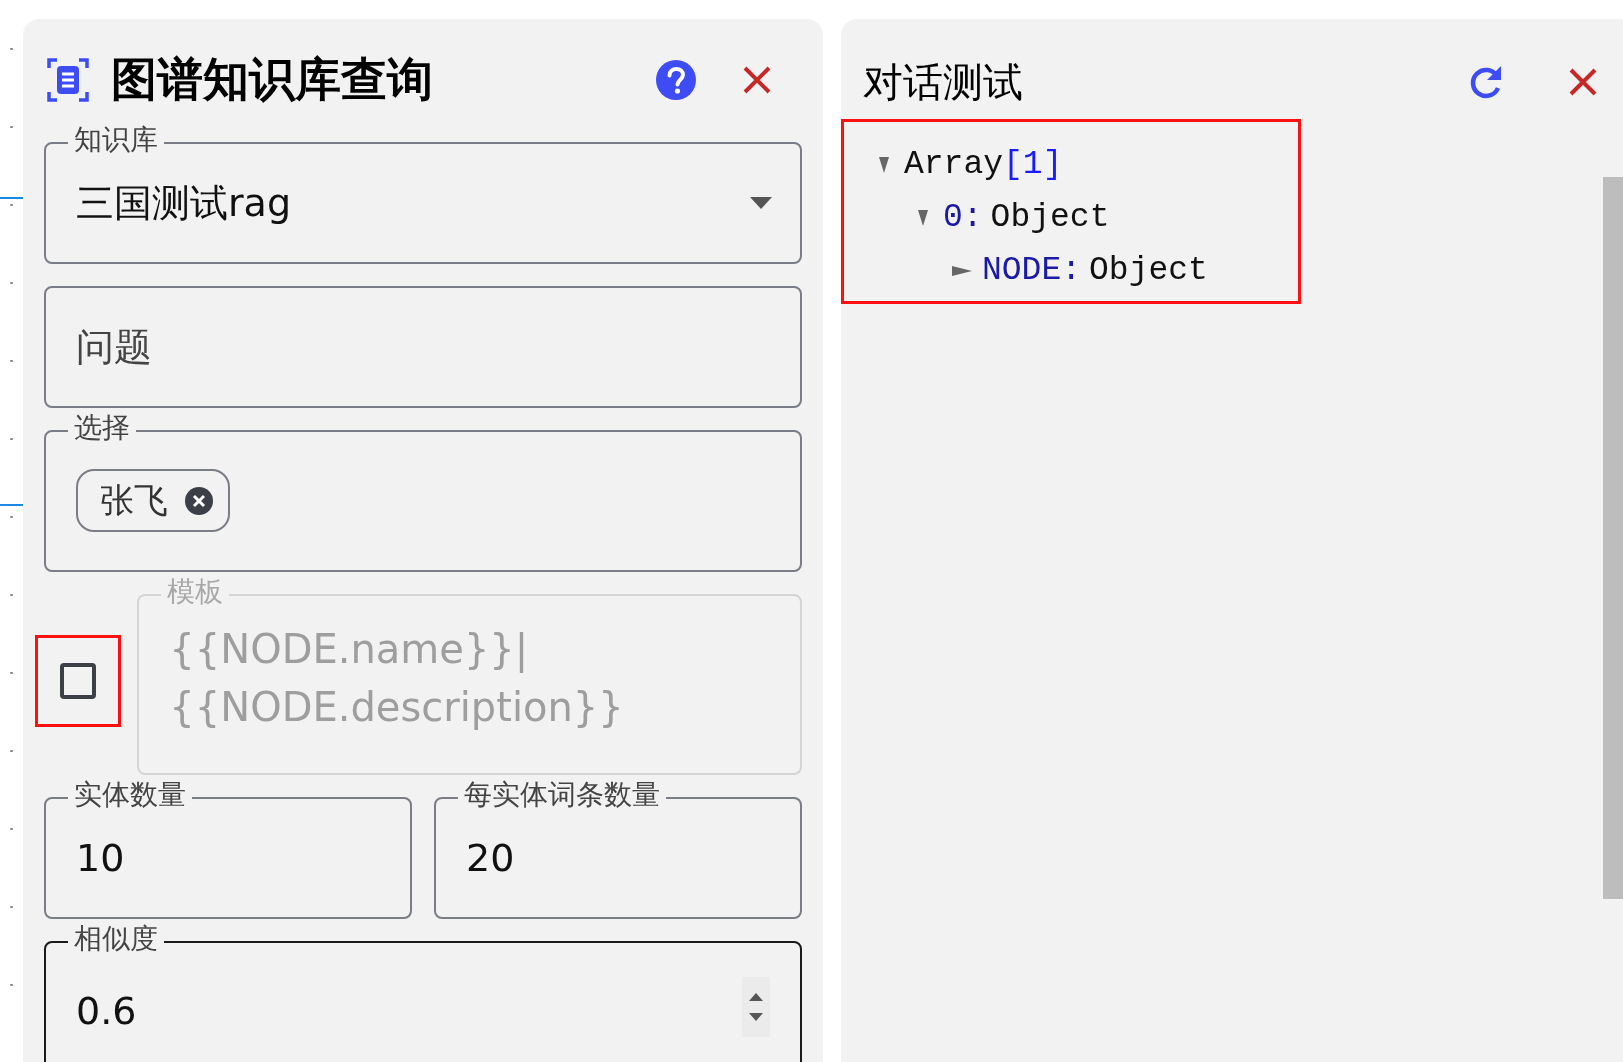 The width and height of the screenshot is (1623, 1062). I want to click on refresh-icon, so click(1486, 82).